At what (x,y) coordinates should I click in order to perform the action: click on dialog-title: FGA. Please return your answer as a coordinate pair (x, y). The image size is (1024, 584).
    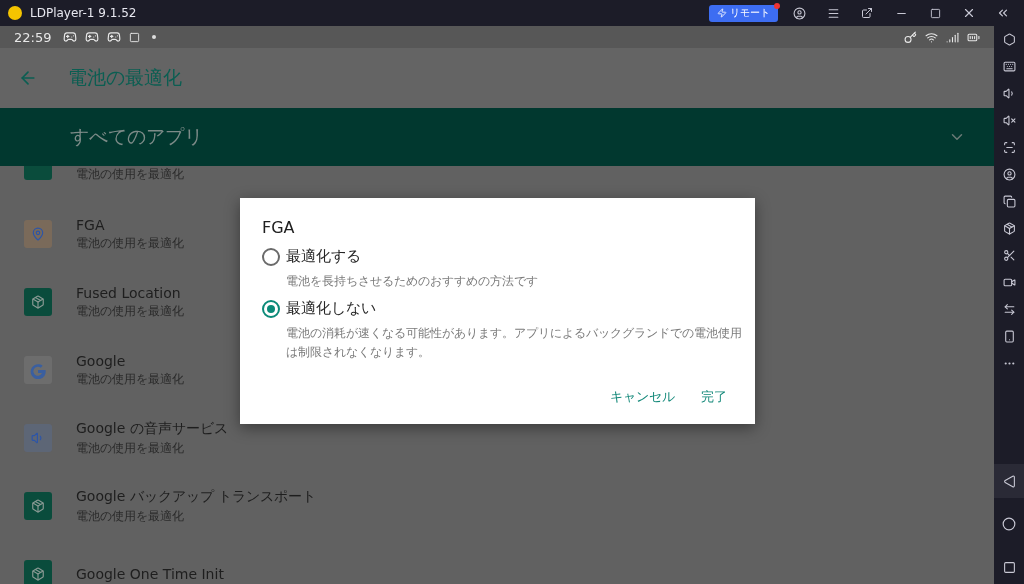
    Looking at the image, I should click on (279, 227).